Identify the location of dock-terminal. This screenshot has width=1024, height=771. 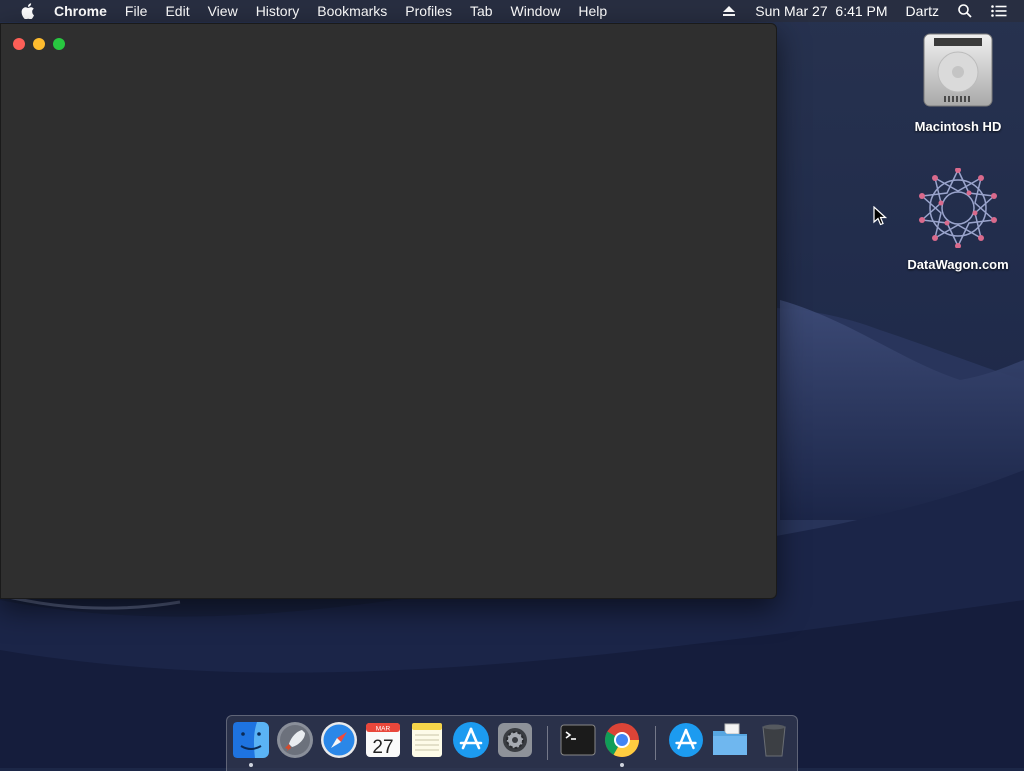
(578, 740).